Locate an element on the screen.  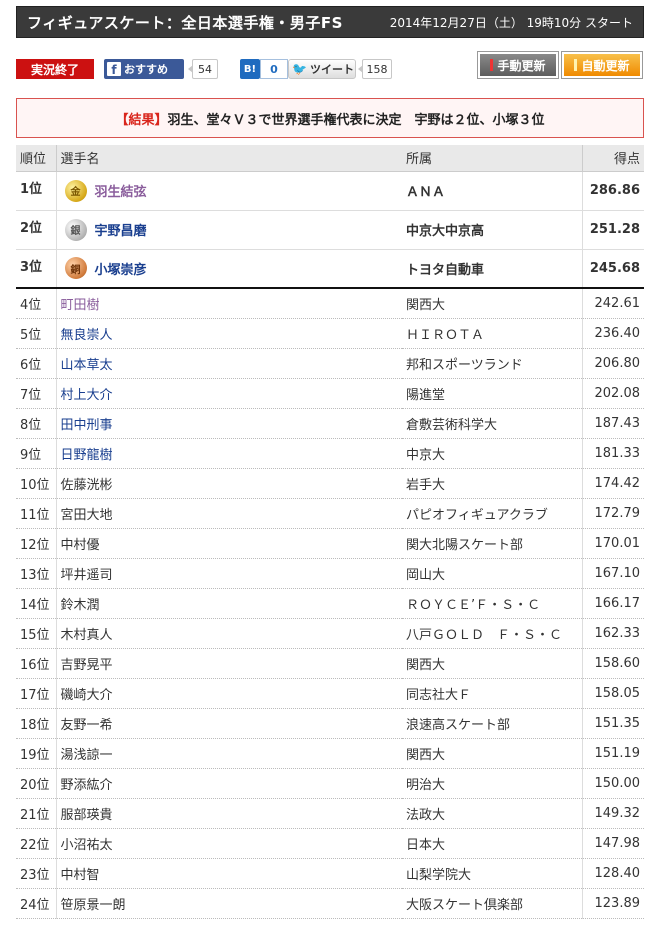
athlete-name: 木村真人 is located at coordinates (86, 635).